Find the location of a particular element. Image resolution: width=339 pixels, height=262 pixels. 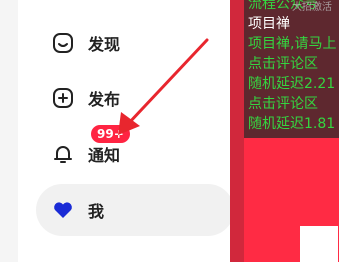

cover-glyph is located at coordinates (319, 244).